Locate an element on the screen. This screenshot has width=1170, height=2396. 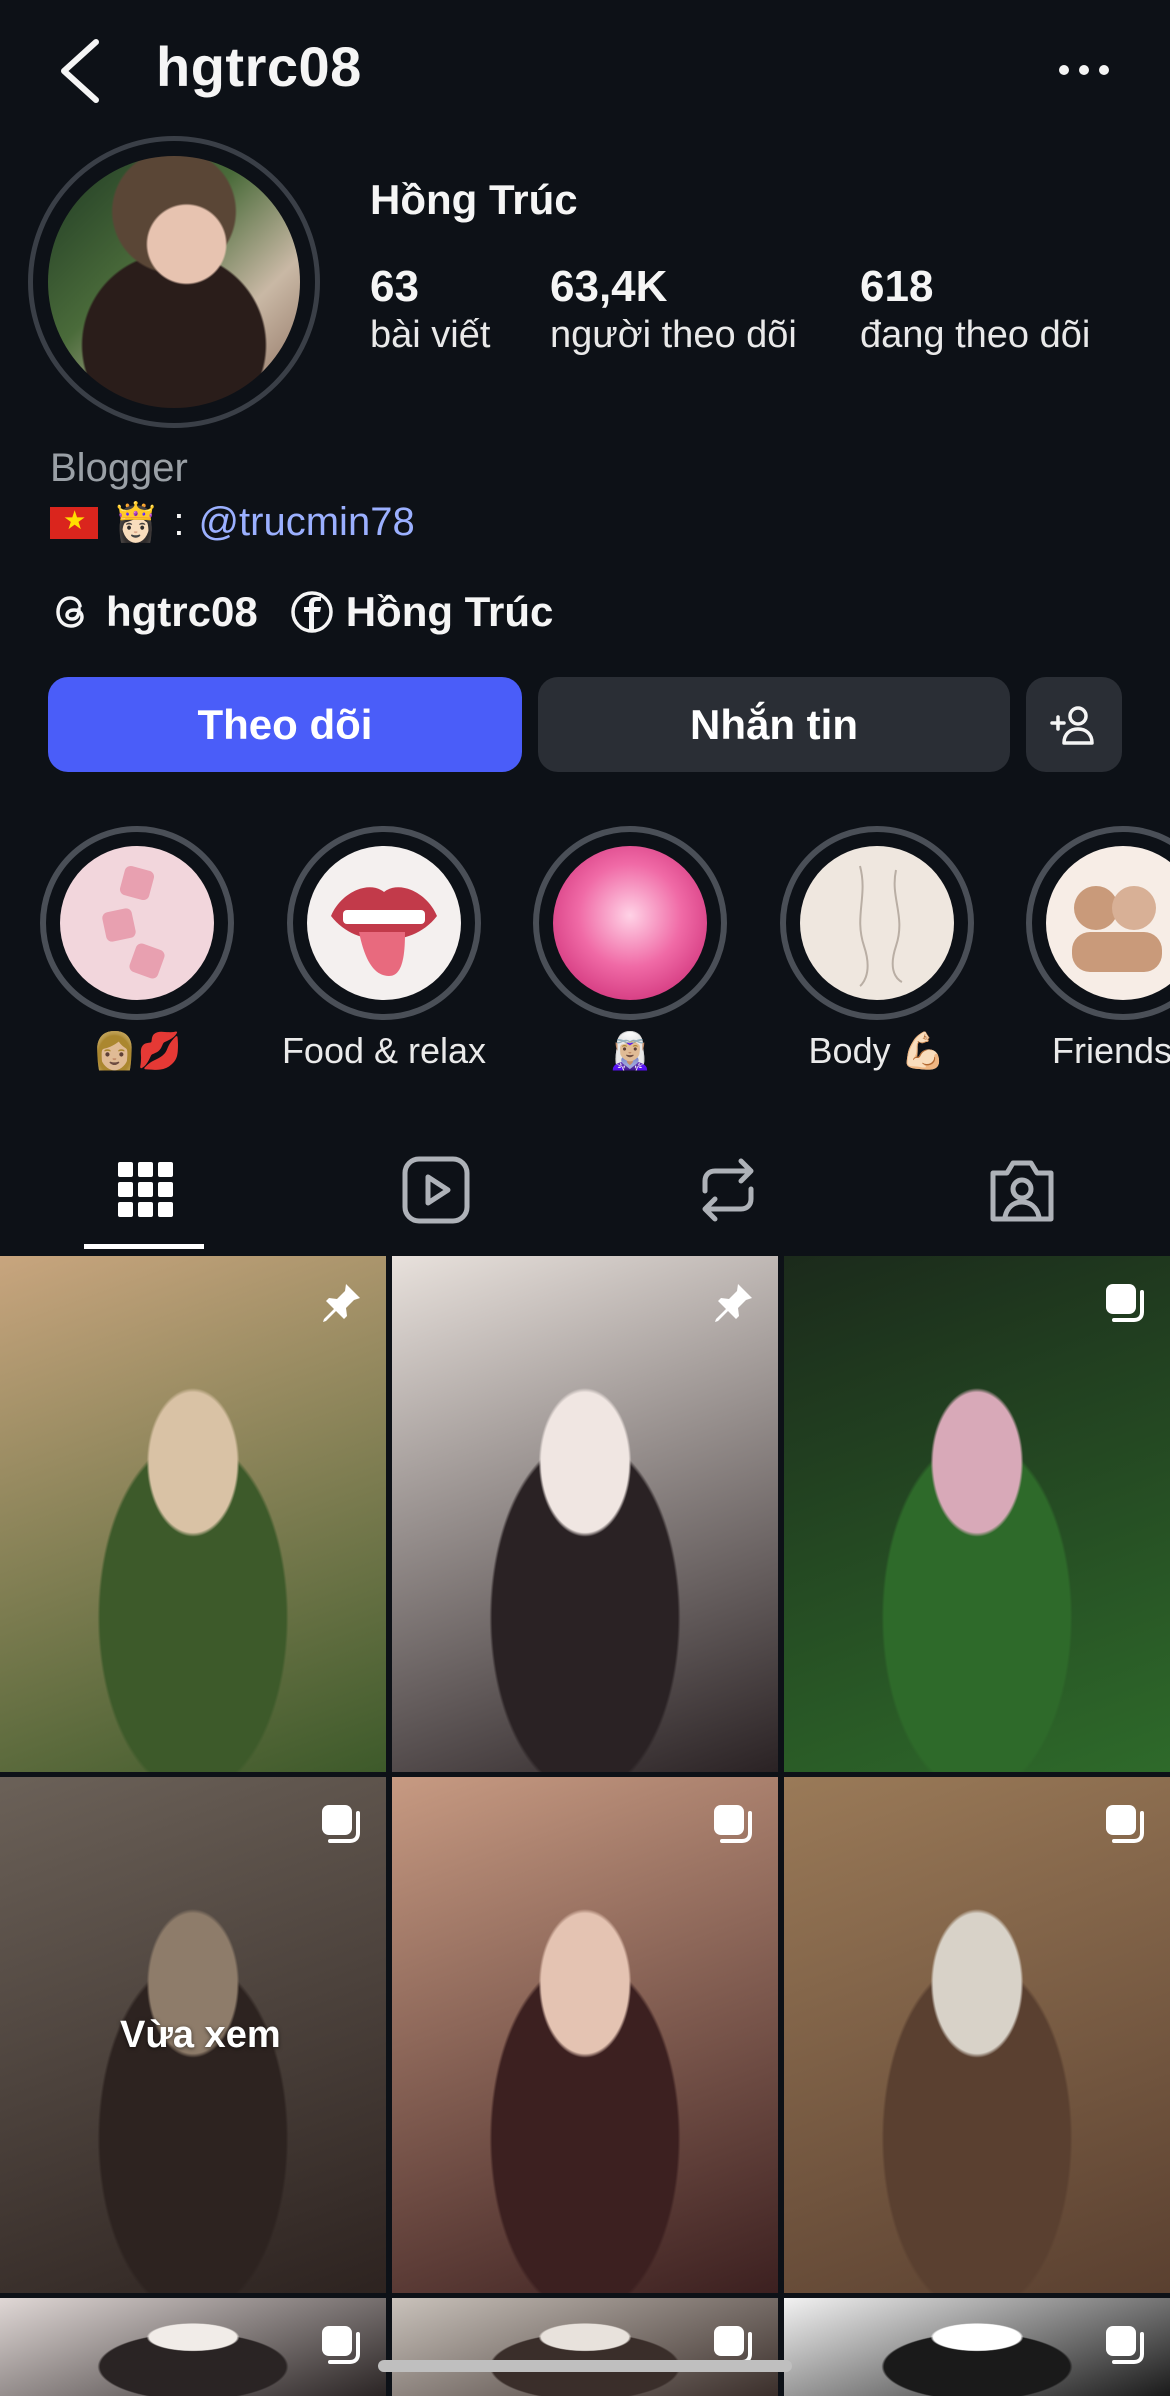
following-count: 618 is located at coordinates (896, 287).